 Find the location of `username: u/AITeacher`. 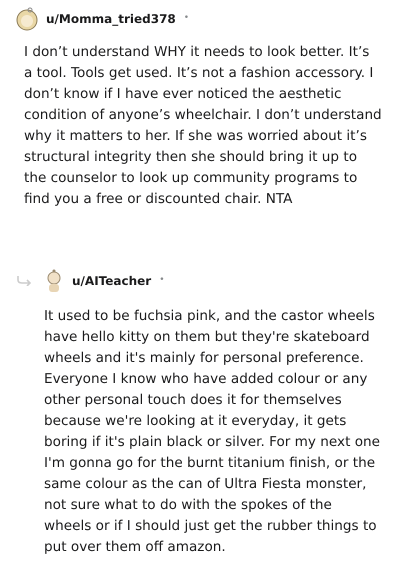

username: u/AITeacher is located at coordinates (112, 281).